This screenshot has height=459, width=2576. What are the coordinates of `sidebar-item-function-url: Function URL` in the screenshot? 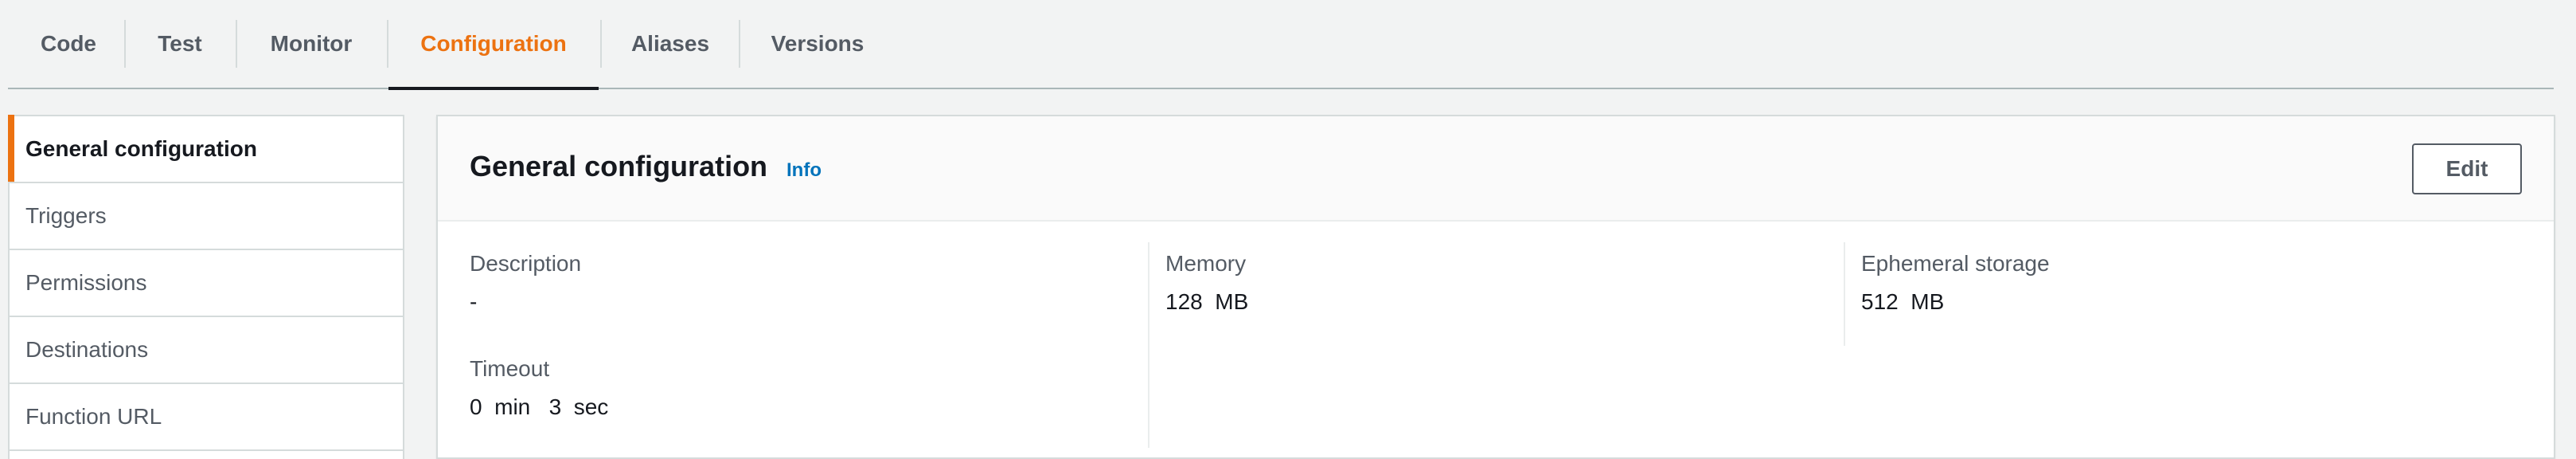 It's located at (206, 417).